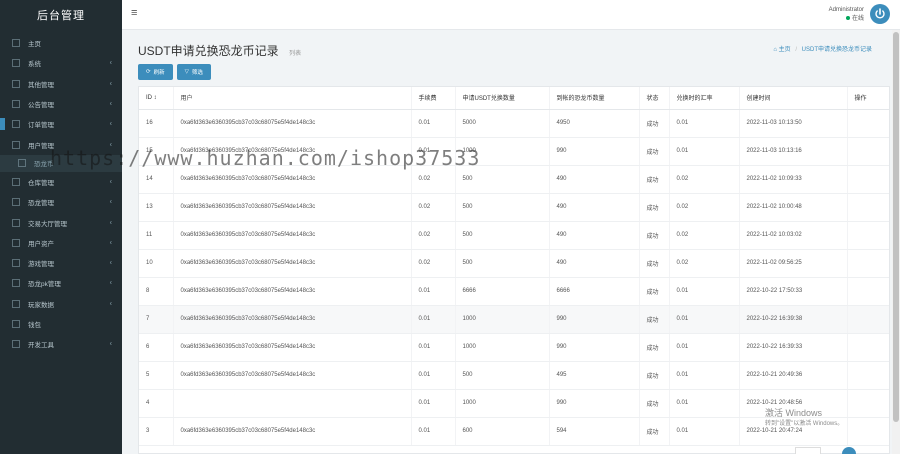 This screenshot has height=454, width=900. I want to click on online-status-dot-icon, so click(847, 18).